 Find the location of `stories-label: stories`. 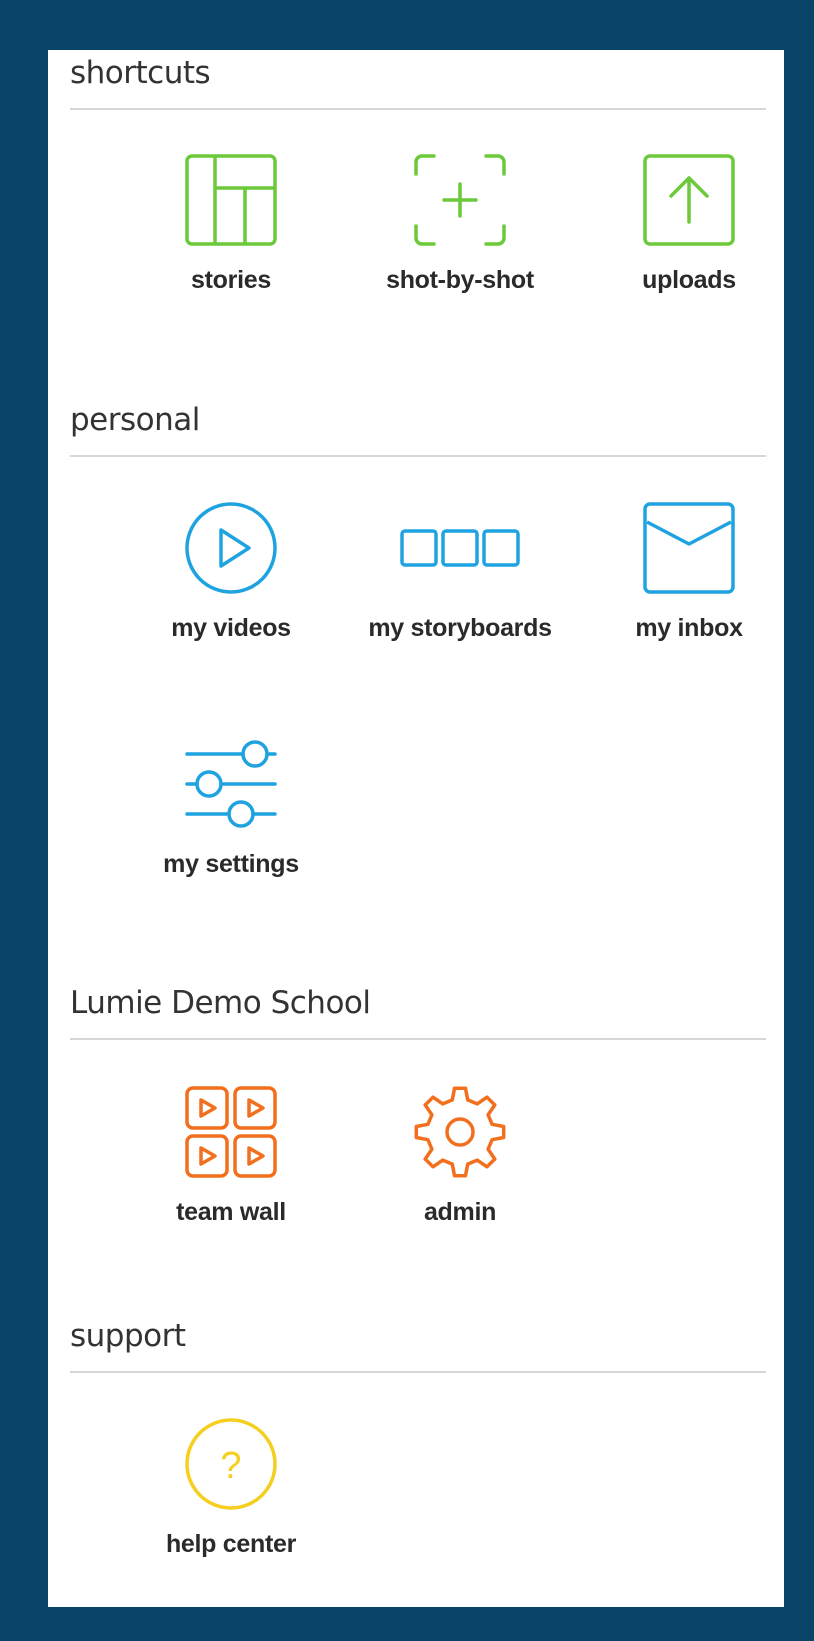

stories-label: stories is located at coordinates (231, 280).